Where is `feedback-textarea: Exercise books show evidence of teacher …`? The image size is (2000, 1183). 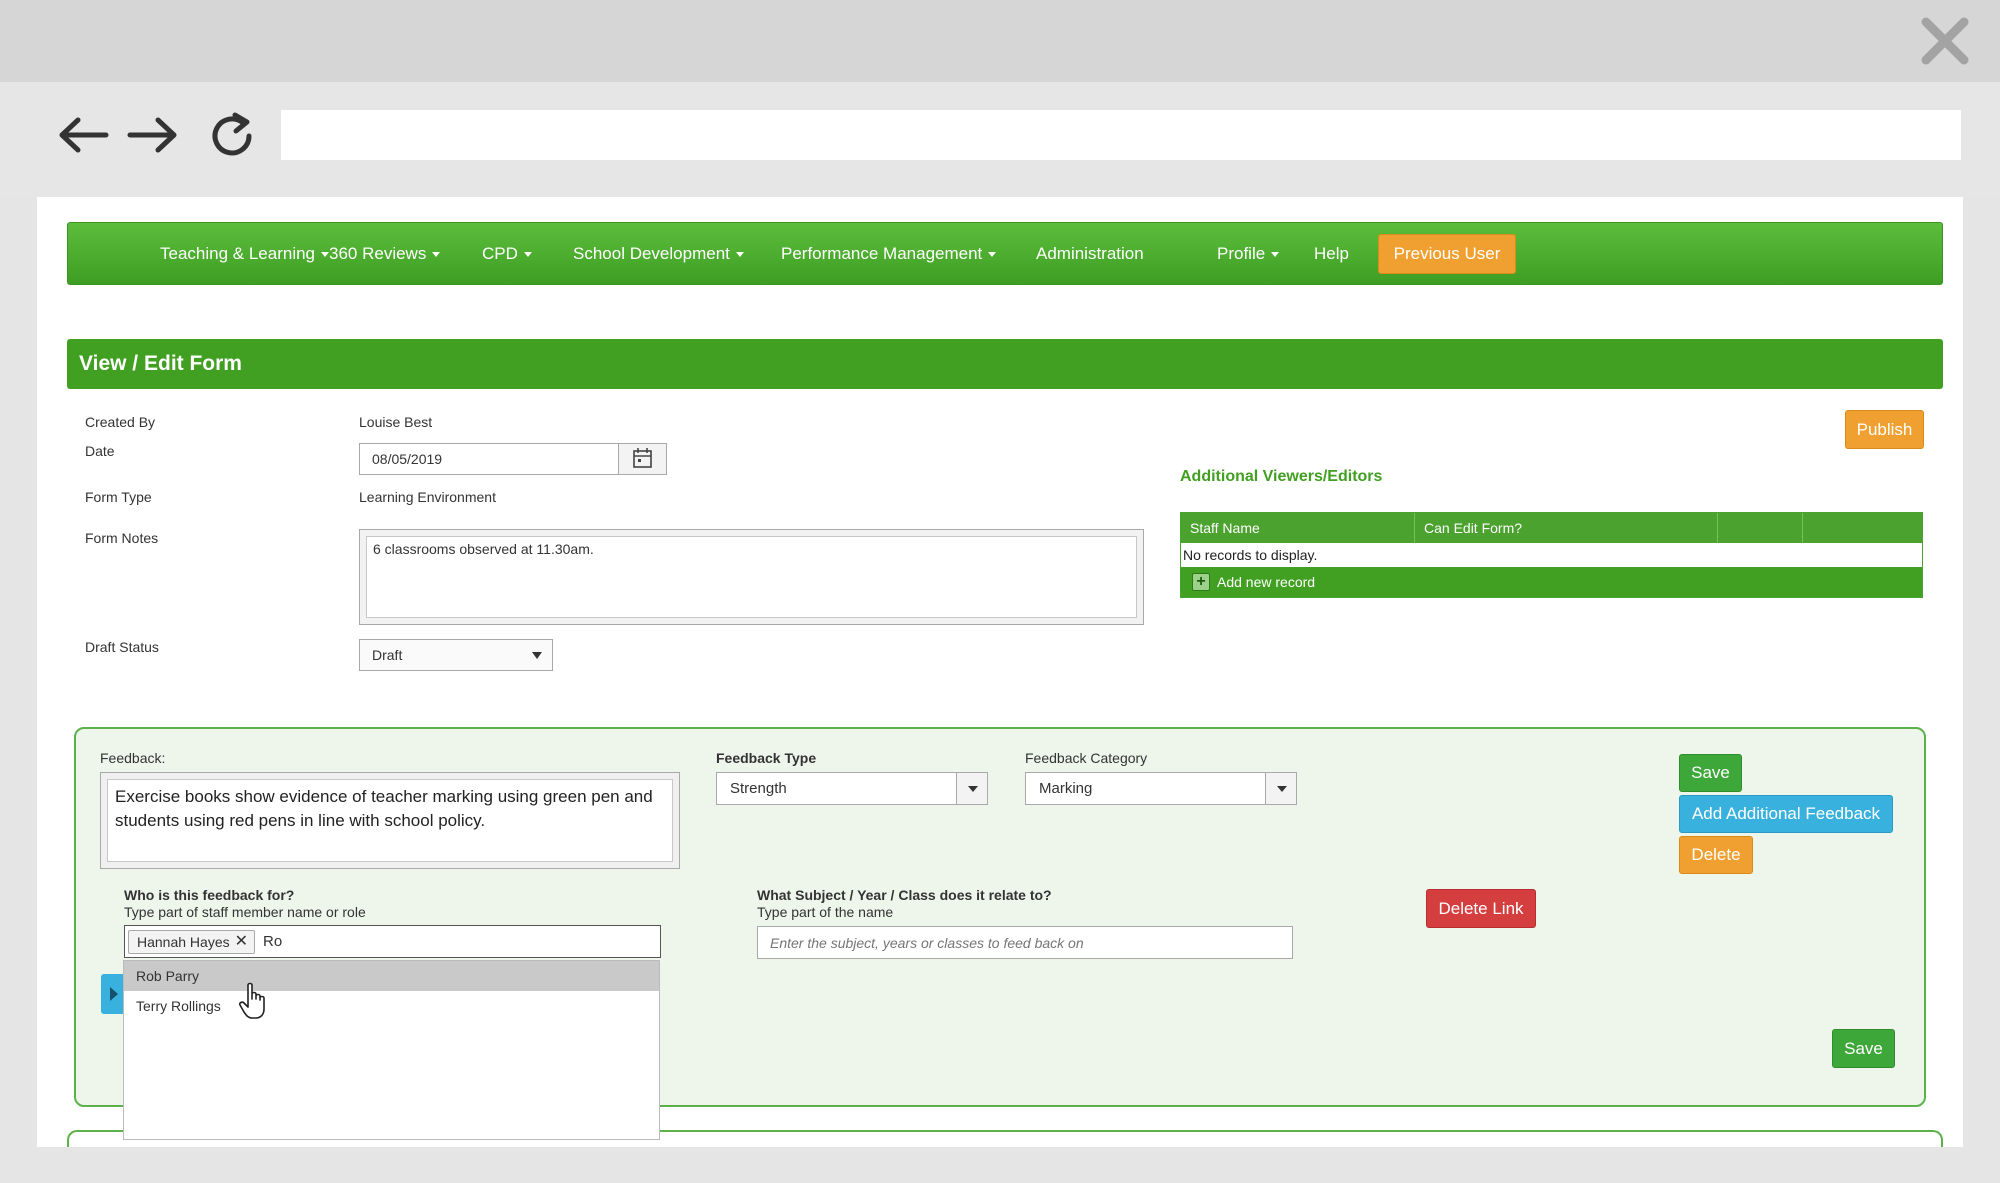 feedback-textarea: Exercise books show evidence of teacher … is located at coordinates (390, 820).